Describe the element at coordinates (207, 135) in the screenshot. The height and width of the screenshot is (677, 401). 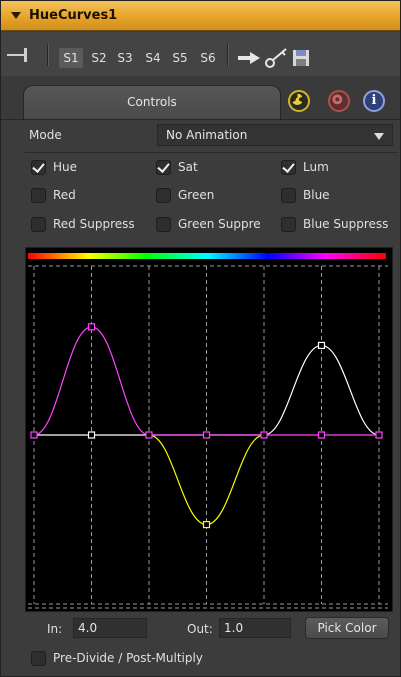
I see `mode-value: No Animation` at that location.